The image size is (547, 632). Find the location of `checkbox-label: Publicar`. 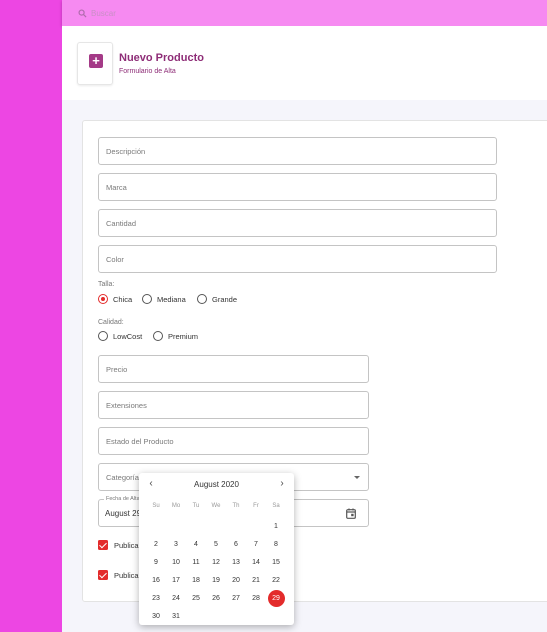

checkbox-label: Publicar is located at coordinates (128, 575).